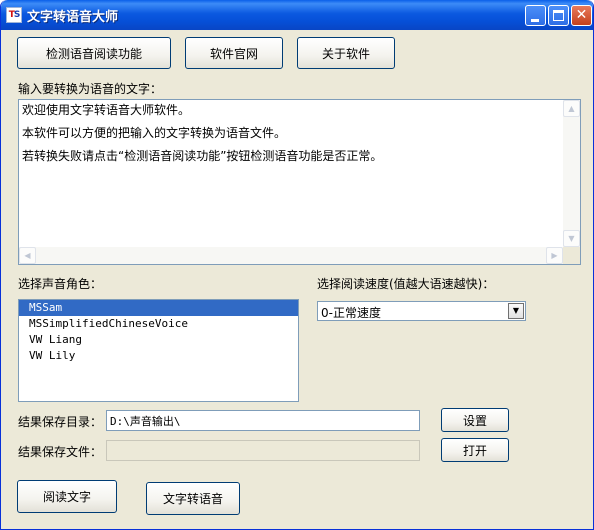 The height and width of the screenshot is (530, 594). I want to click on official-website-button: 软件官网, so click(234, 53).